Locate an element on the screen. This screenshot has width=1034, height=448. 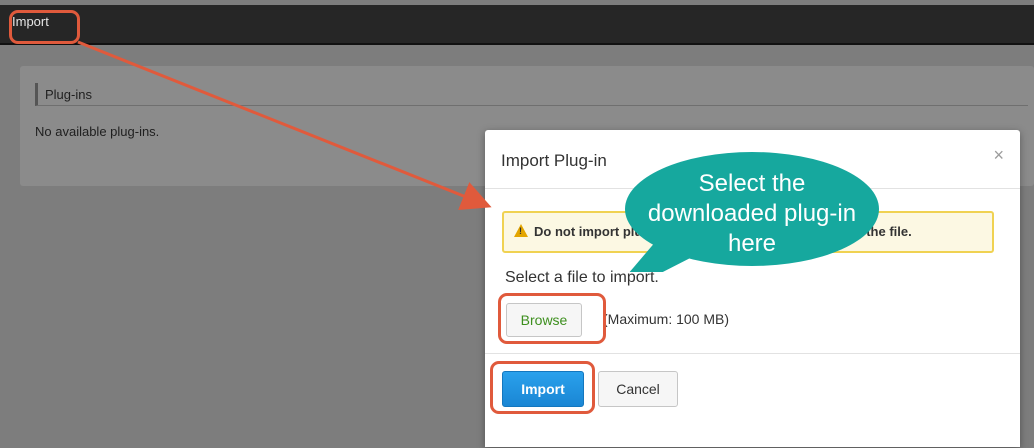
instruction-callout: Select the downloaded plug-in here is located at coordinates (752, 212).